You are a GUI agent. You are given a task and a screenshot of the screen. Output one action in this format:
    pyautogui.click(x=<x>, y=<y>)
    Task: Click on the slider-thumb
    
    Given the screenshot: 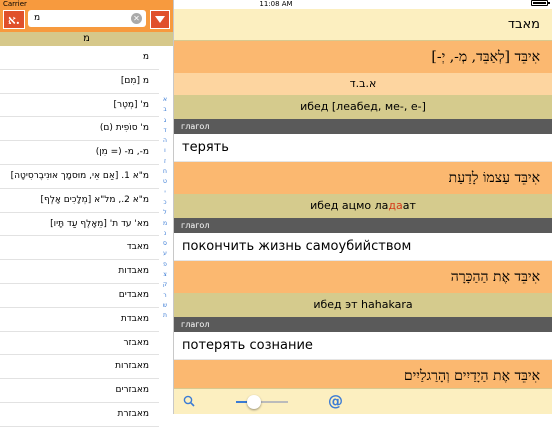 What is the action you would take?
    pyautogui.click(x=254, y=402)
    